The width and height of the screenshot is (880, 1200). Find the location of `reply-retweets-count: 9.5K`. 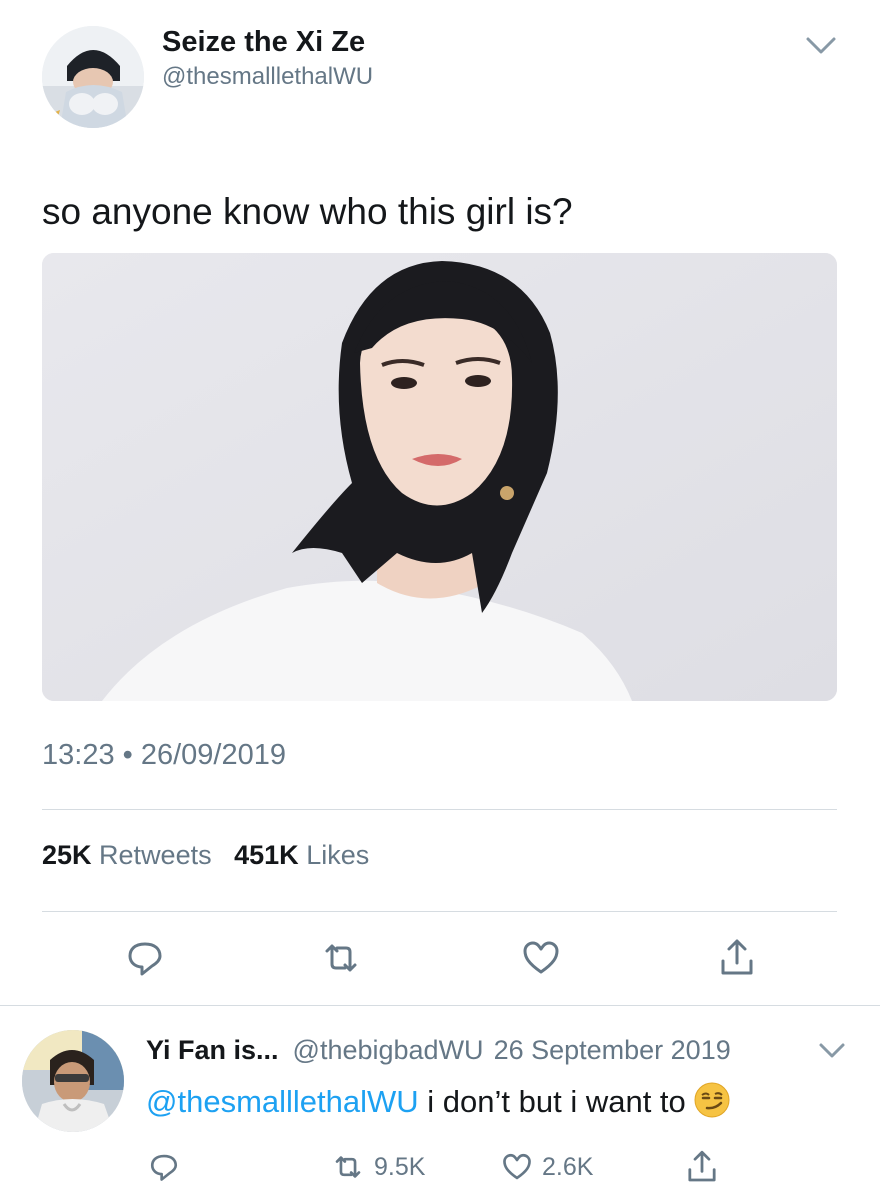

reply-retweets-count: 9.5K is located at coordinates (400, 1166).